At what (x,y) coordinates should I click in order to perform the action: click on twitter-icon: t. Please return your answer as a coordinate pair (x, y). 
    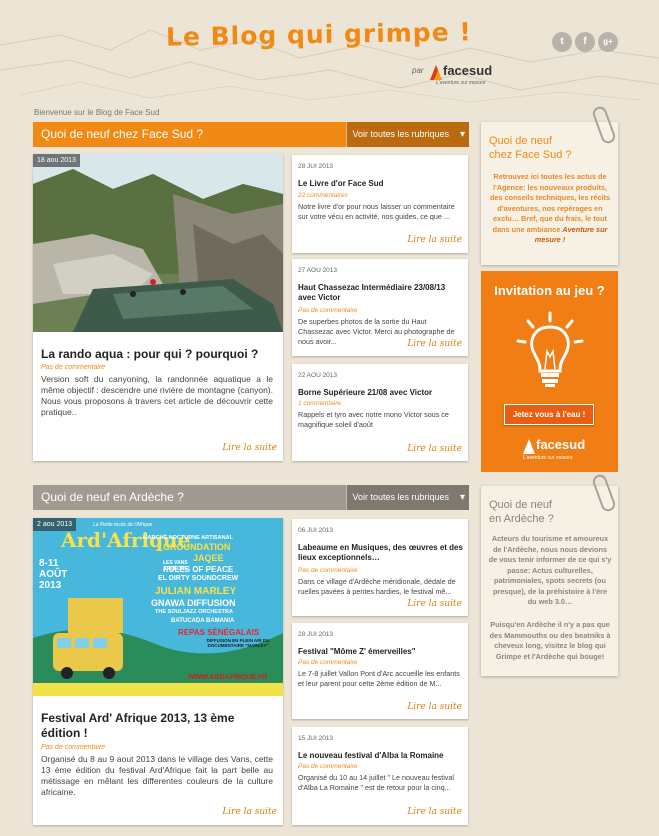
    Looking at the image, I should click on (562, 42).